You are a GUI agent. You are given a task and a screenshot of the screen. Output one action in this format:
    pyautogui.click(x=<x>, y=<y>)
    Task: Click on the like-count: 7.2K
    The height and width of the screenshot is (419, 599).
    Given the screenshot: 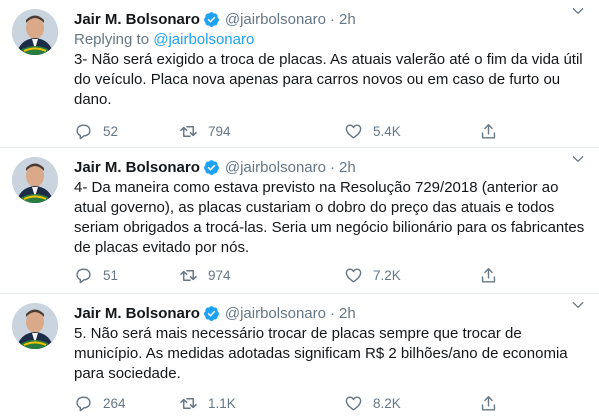 What is the action you would take?
    pyautogui.click(x=387, y=275)
    